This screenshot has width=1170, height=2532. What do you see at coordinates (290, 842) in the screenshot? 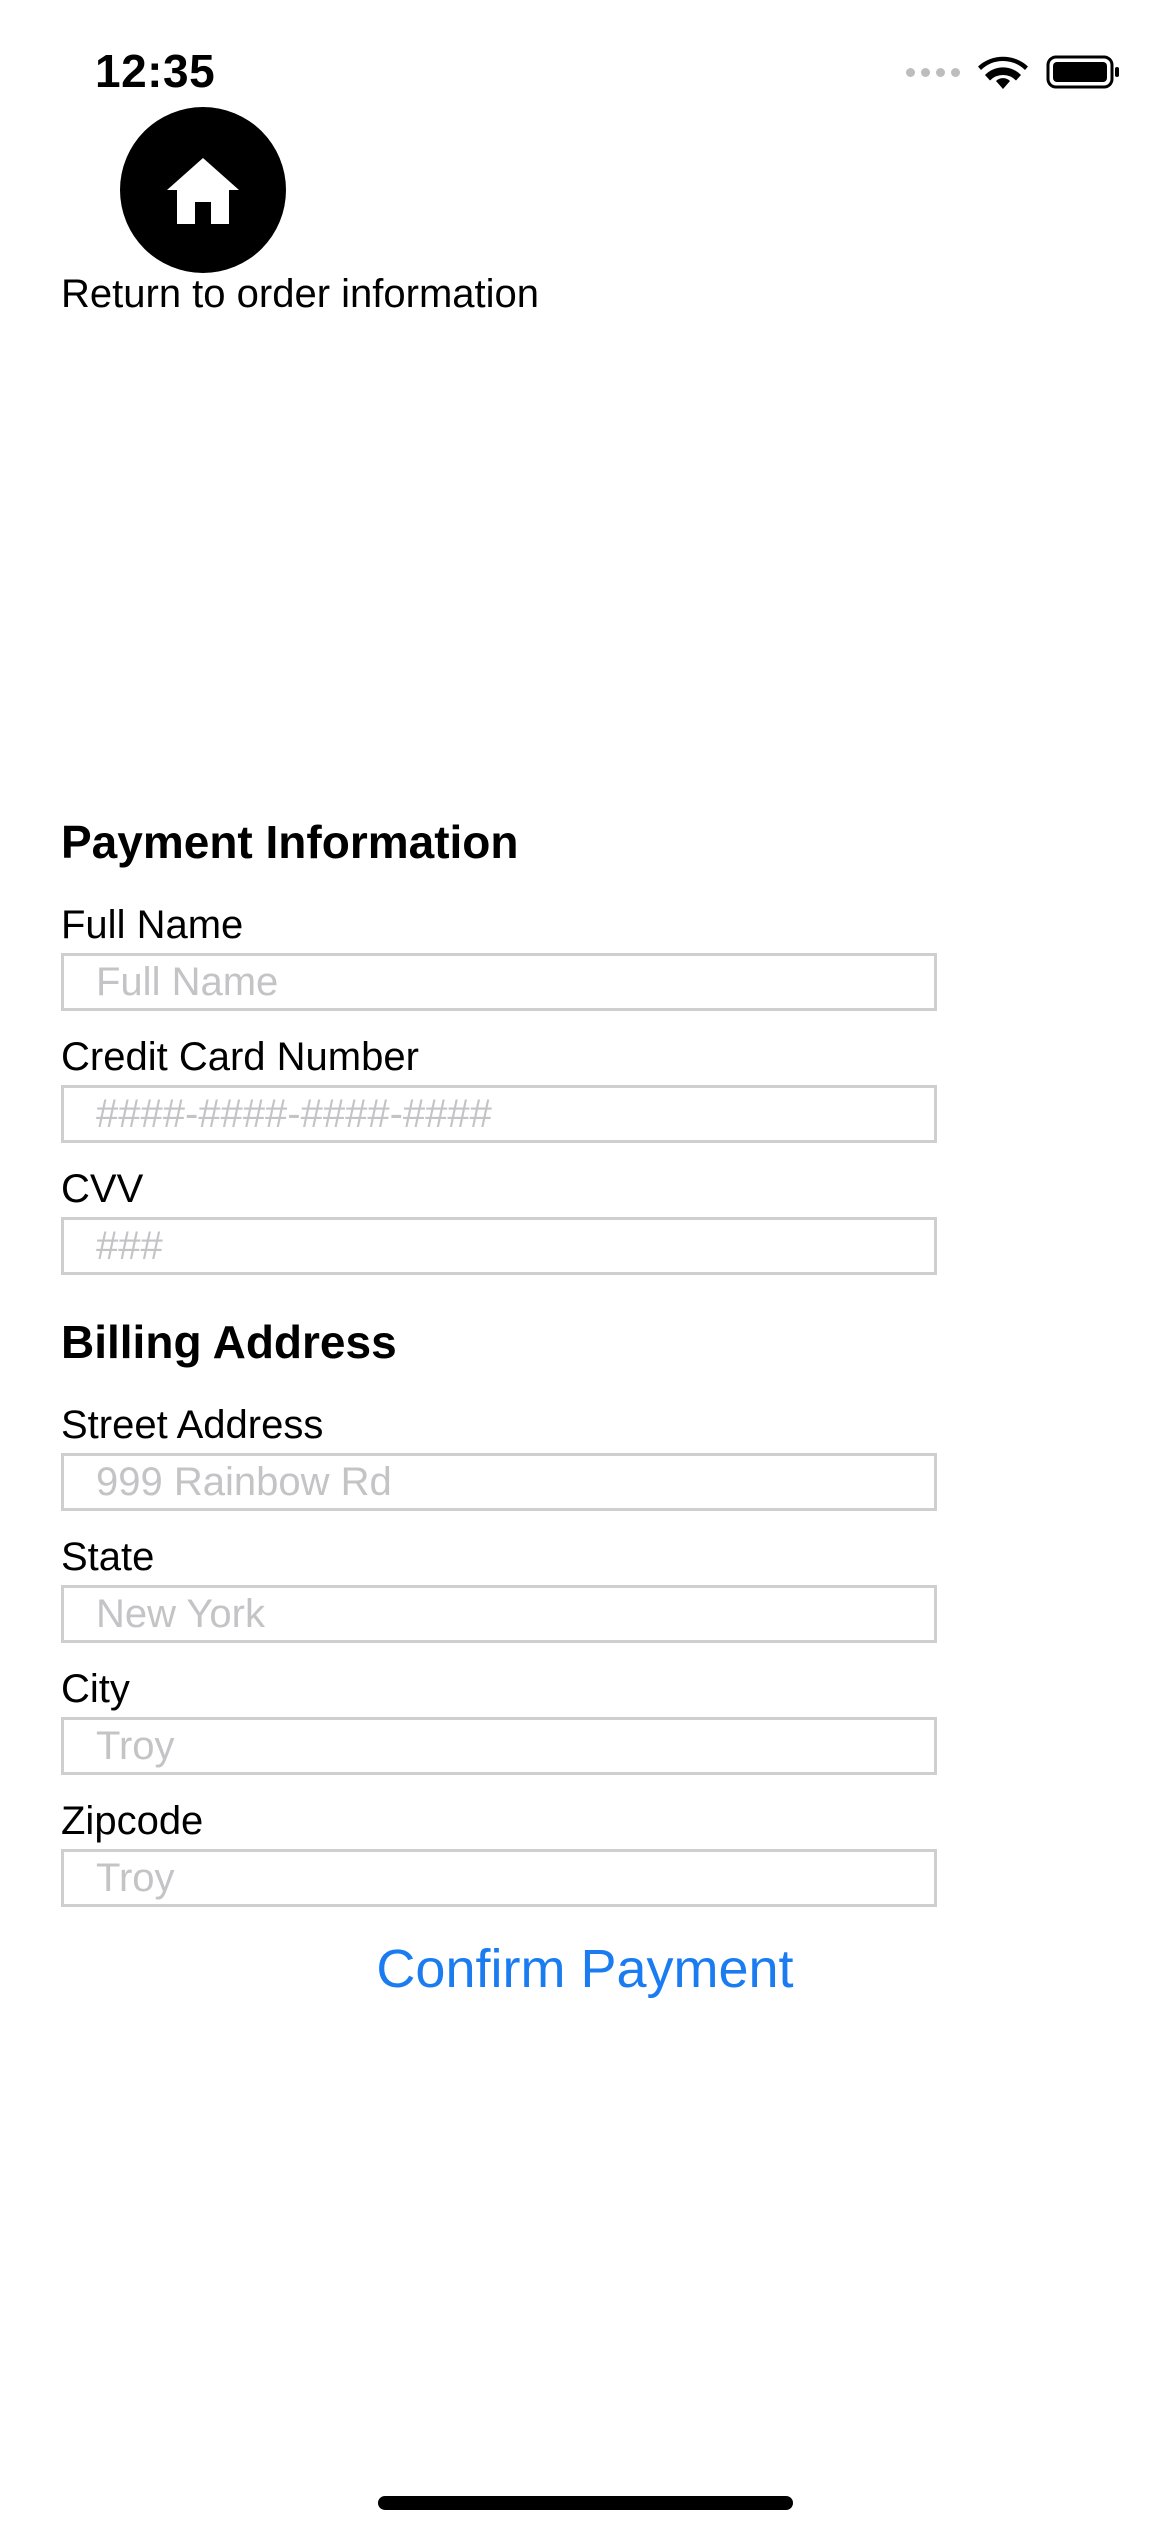
I see `payment-section-title: Payment Information` at bounding box center [290, 842].